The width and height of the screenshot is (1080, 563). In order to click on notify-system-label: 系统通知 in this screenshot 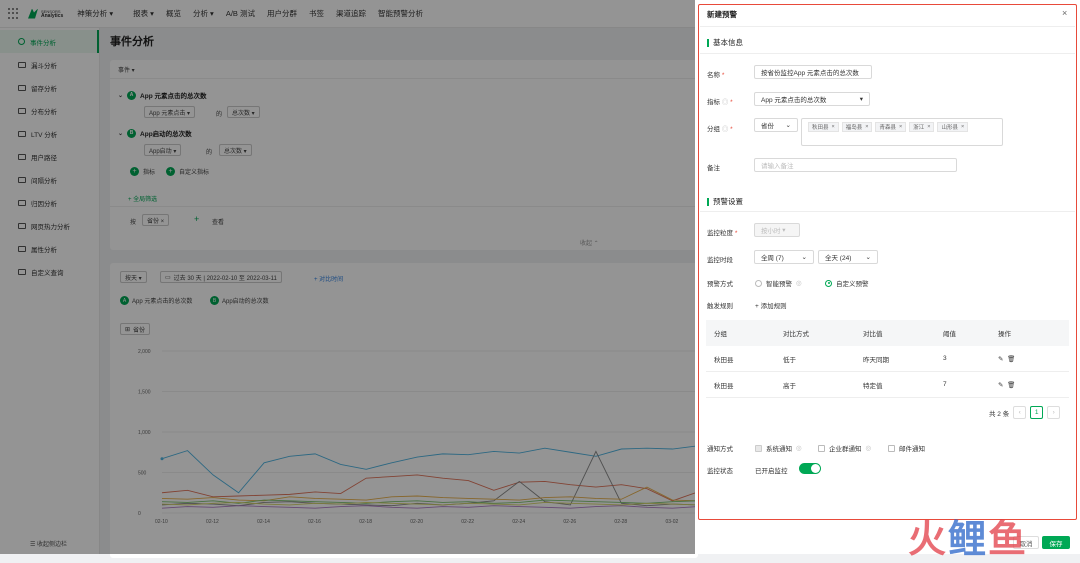, I will do `click(779, 449)`.